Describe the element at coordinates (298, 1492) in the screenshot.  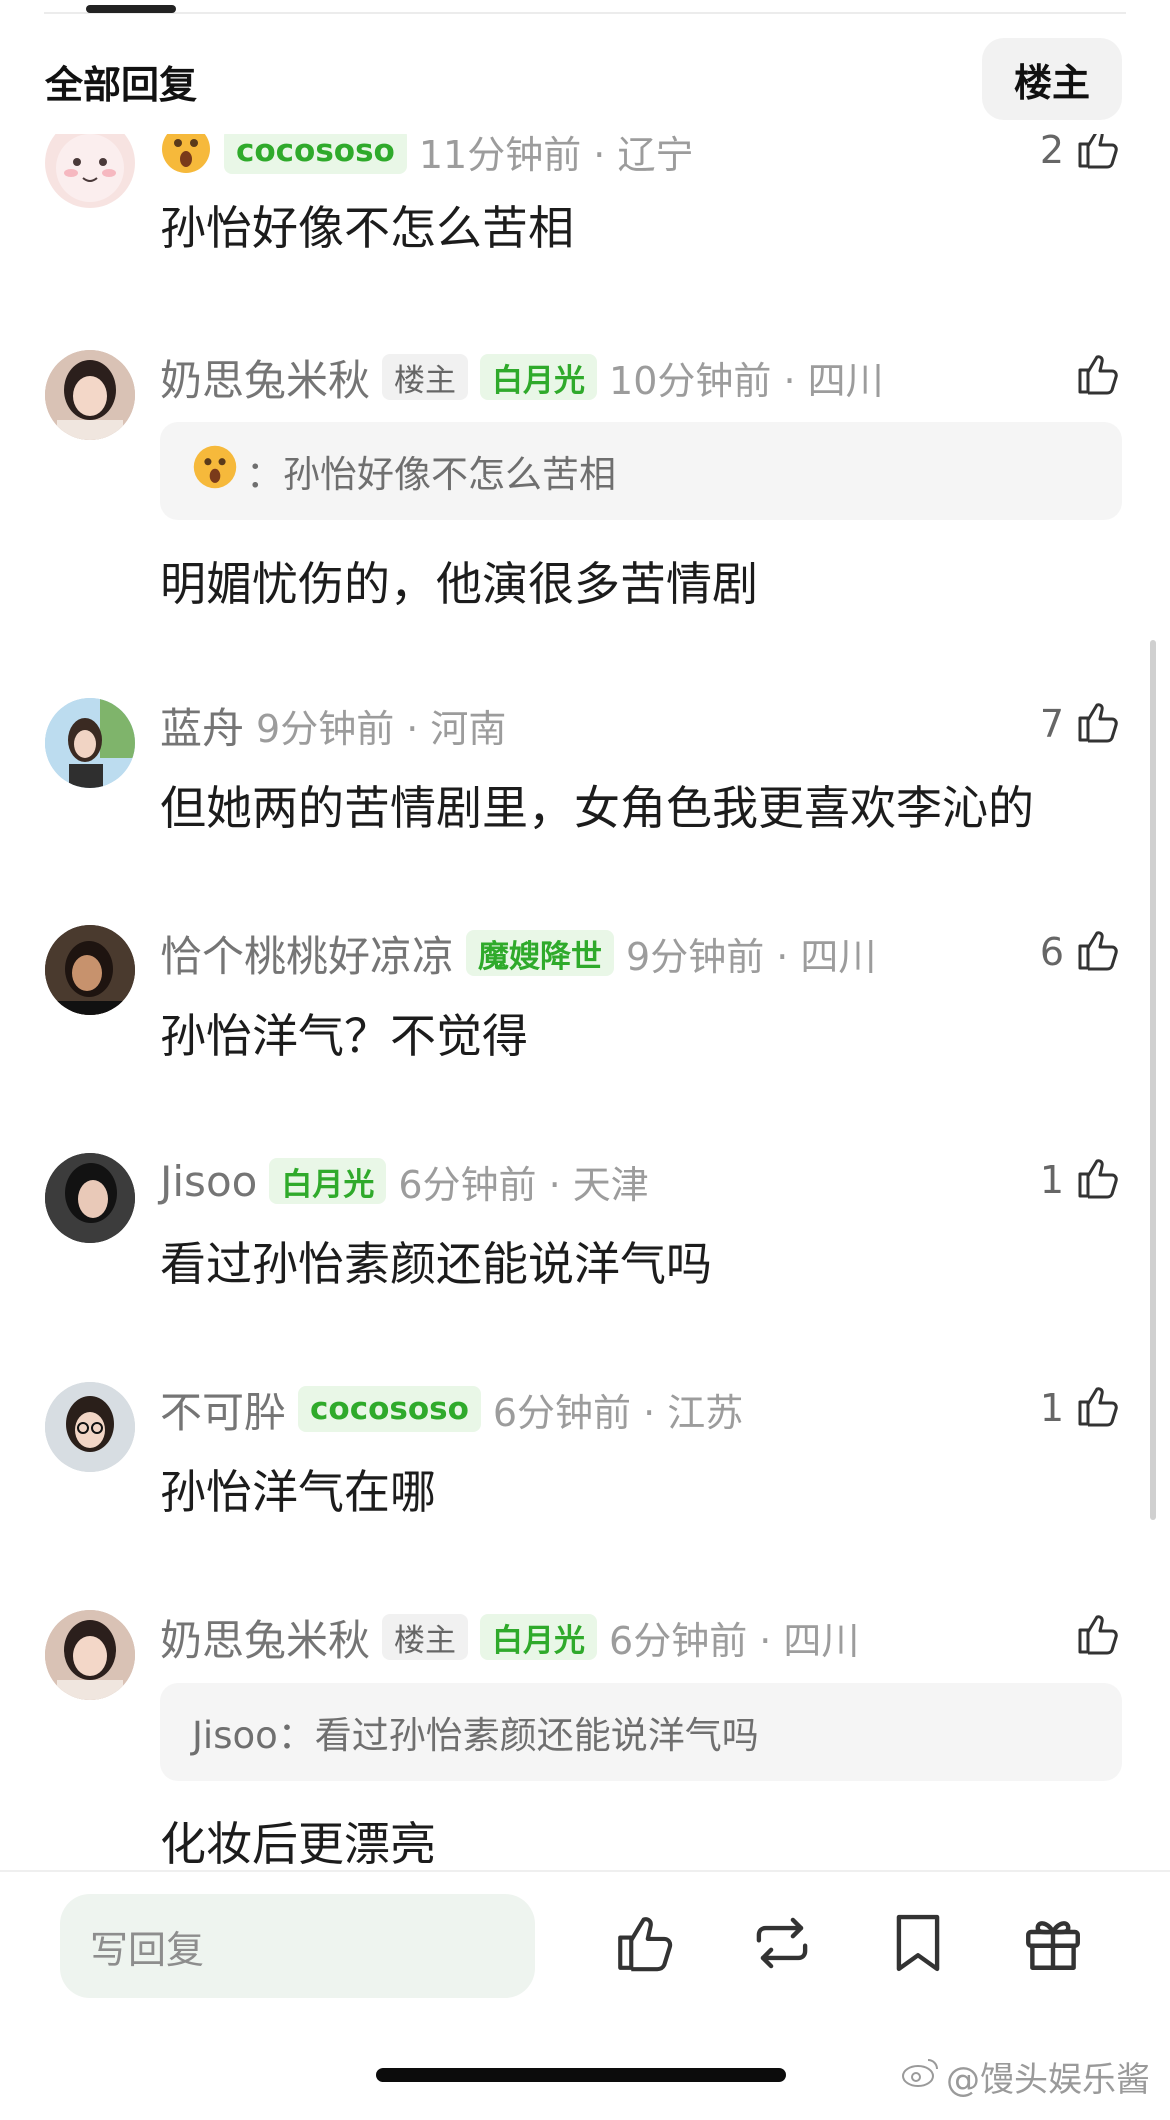
I see `comment-text: 孙怡洋气在哪` at that location.